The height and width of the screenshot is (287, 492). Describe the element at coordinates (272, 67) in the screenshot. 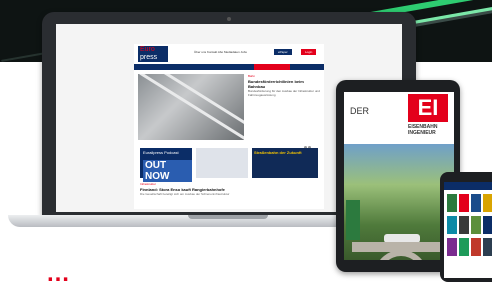

I see `nav-highlight` at that location.